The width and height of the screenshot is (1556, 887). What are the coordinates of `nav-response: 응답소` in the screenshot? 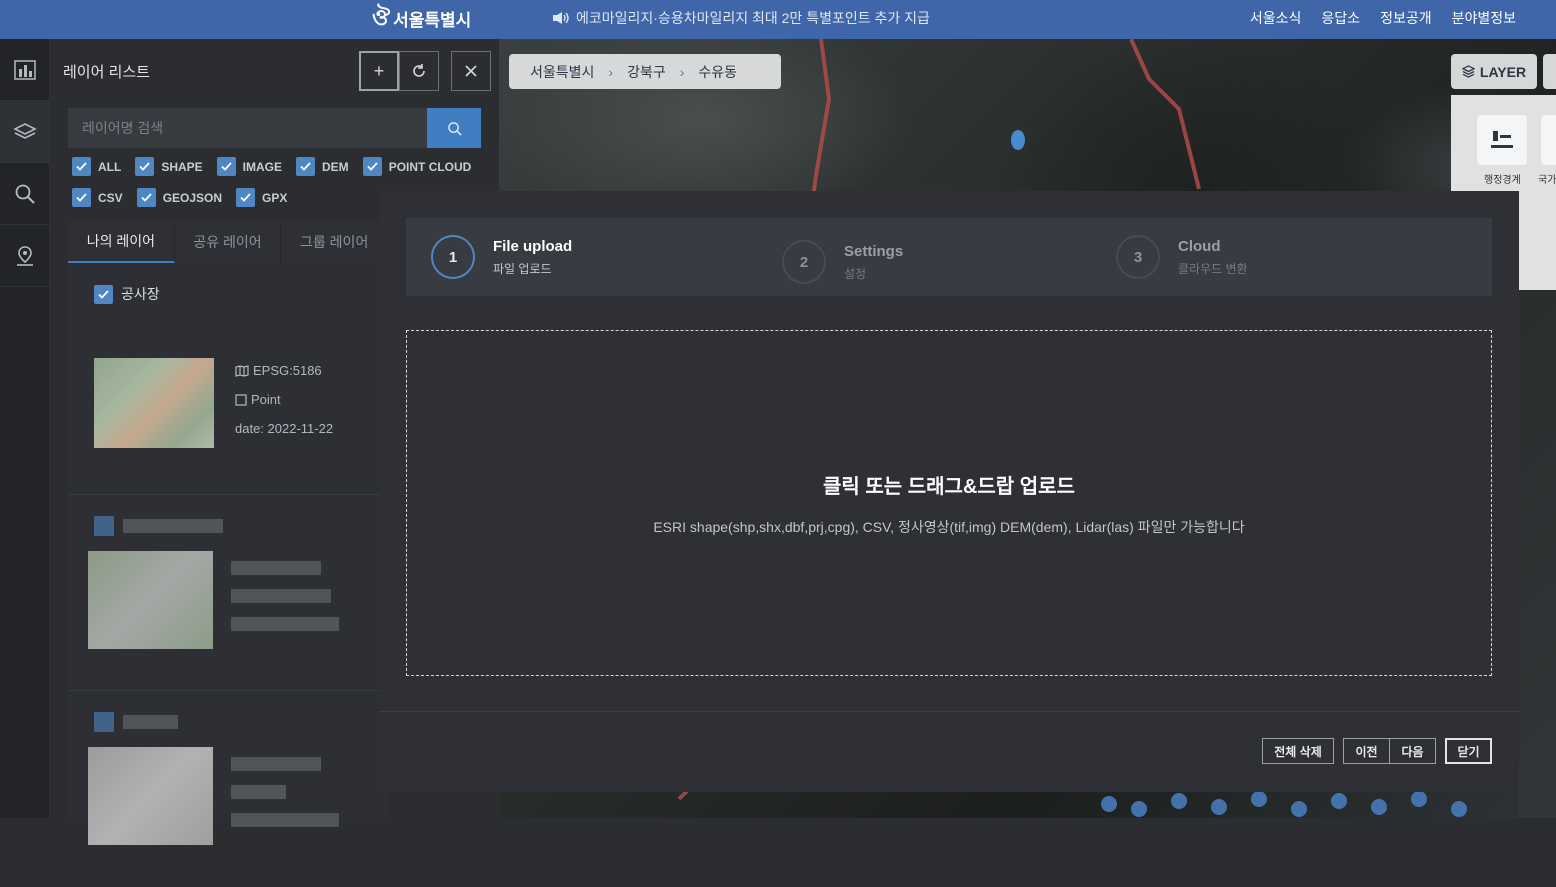 It's located at (1340, 18).